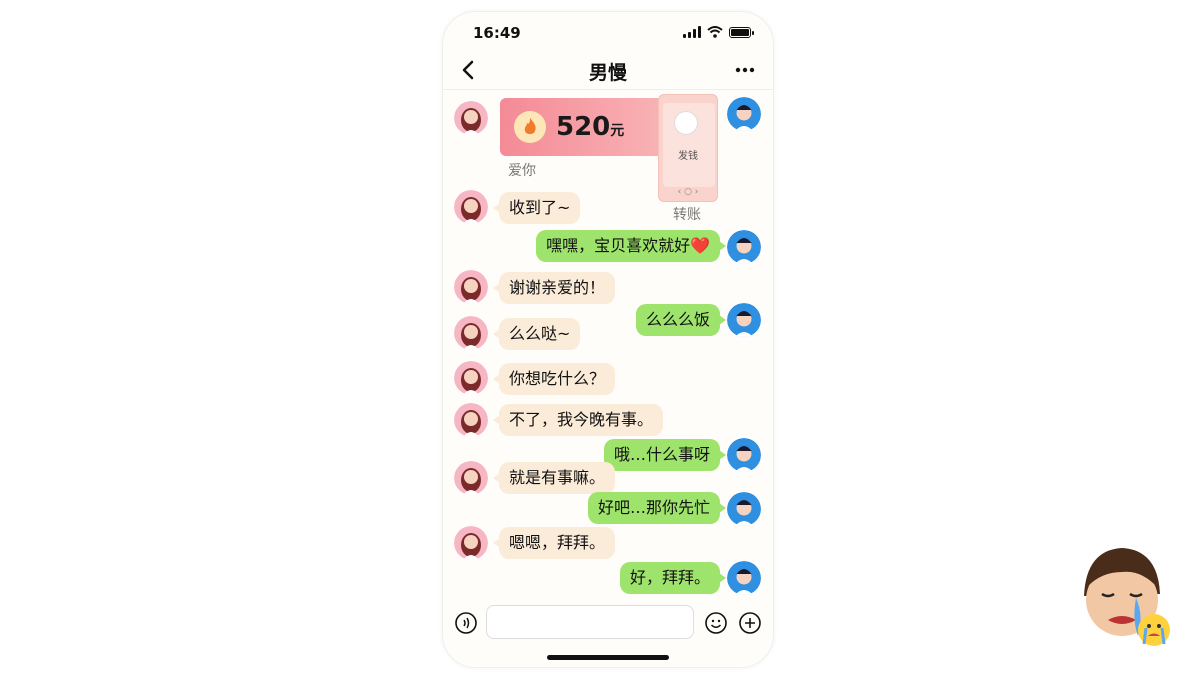 The height and width of the screenshot is (673, 1200). What do you see at coordinates (750, 623) in the screenshot?
I see `plus-icon` at bounding box center [750, 623].